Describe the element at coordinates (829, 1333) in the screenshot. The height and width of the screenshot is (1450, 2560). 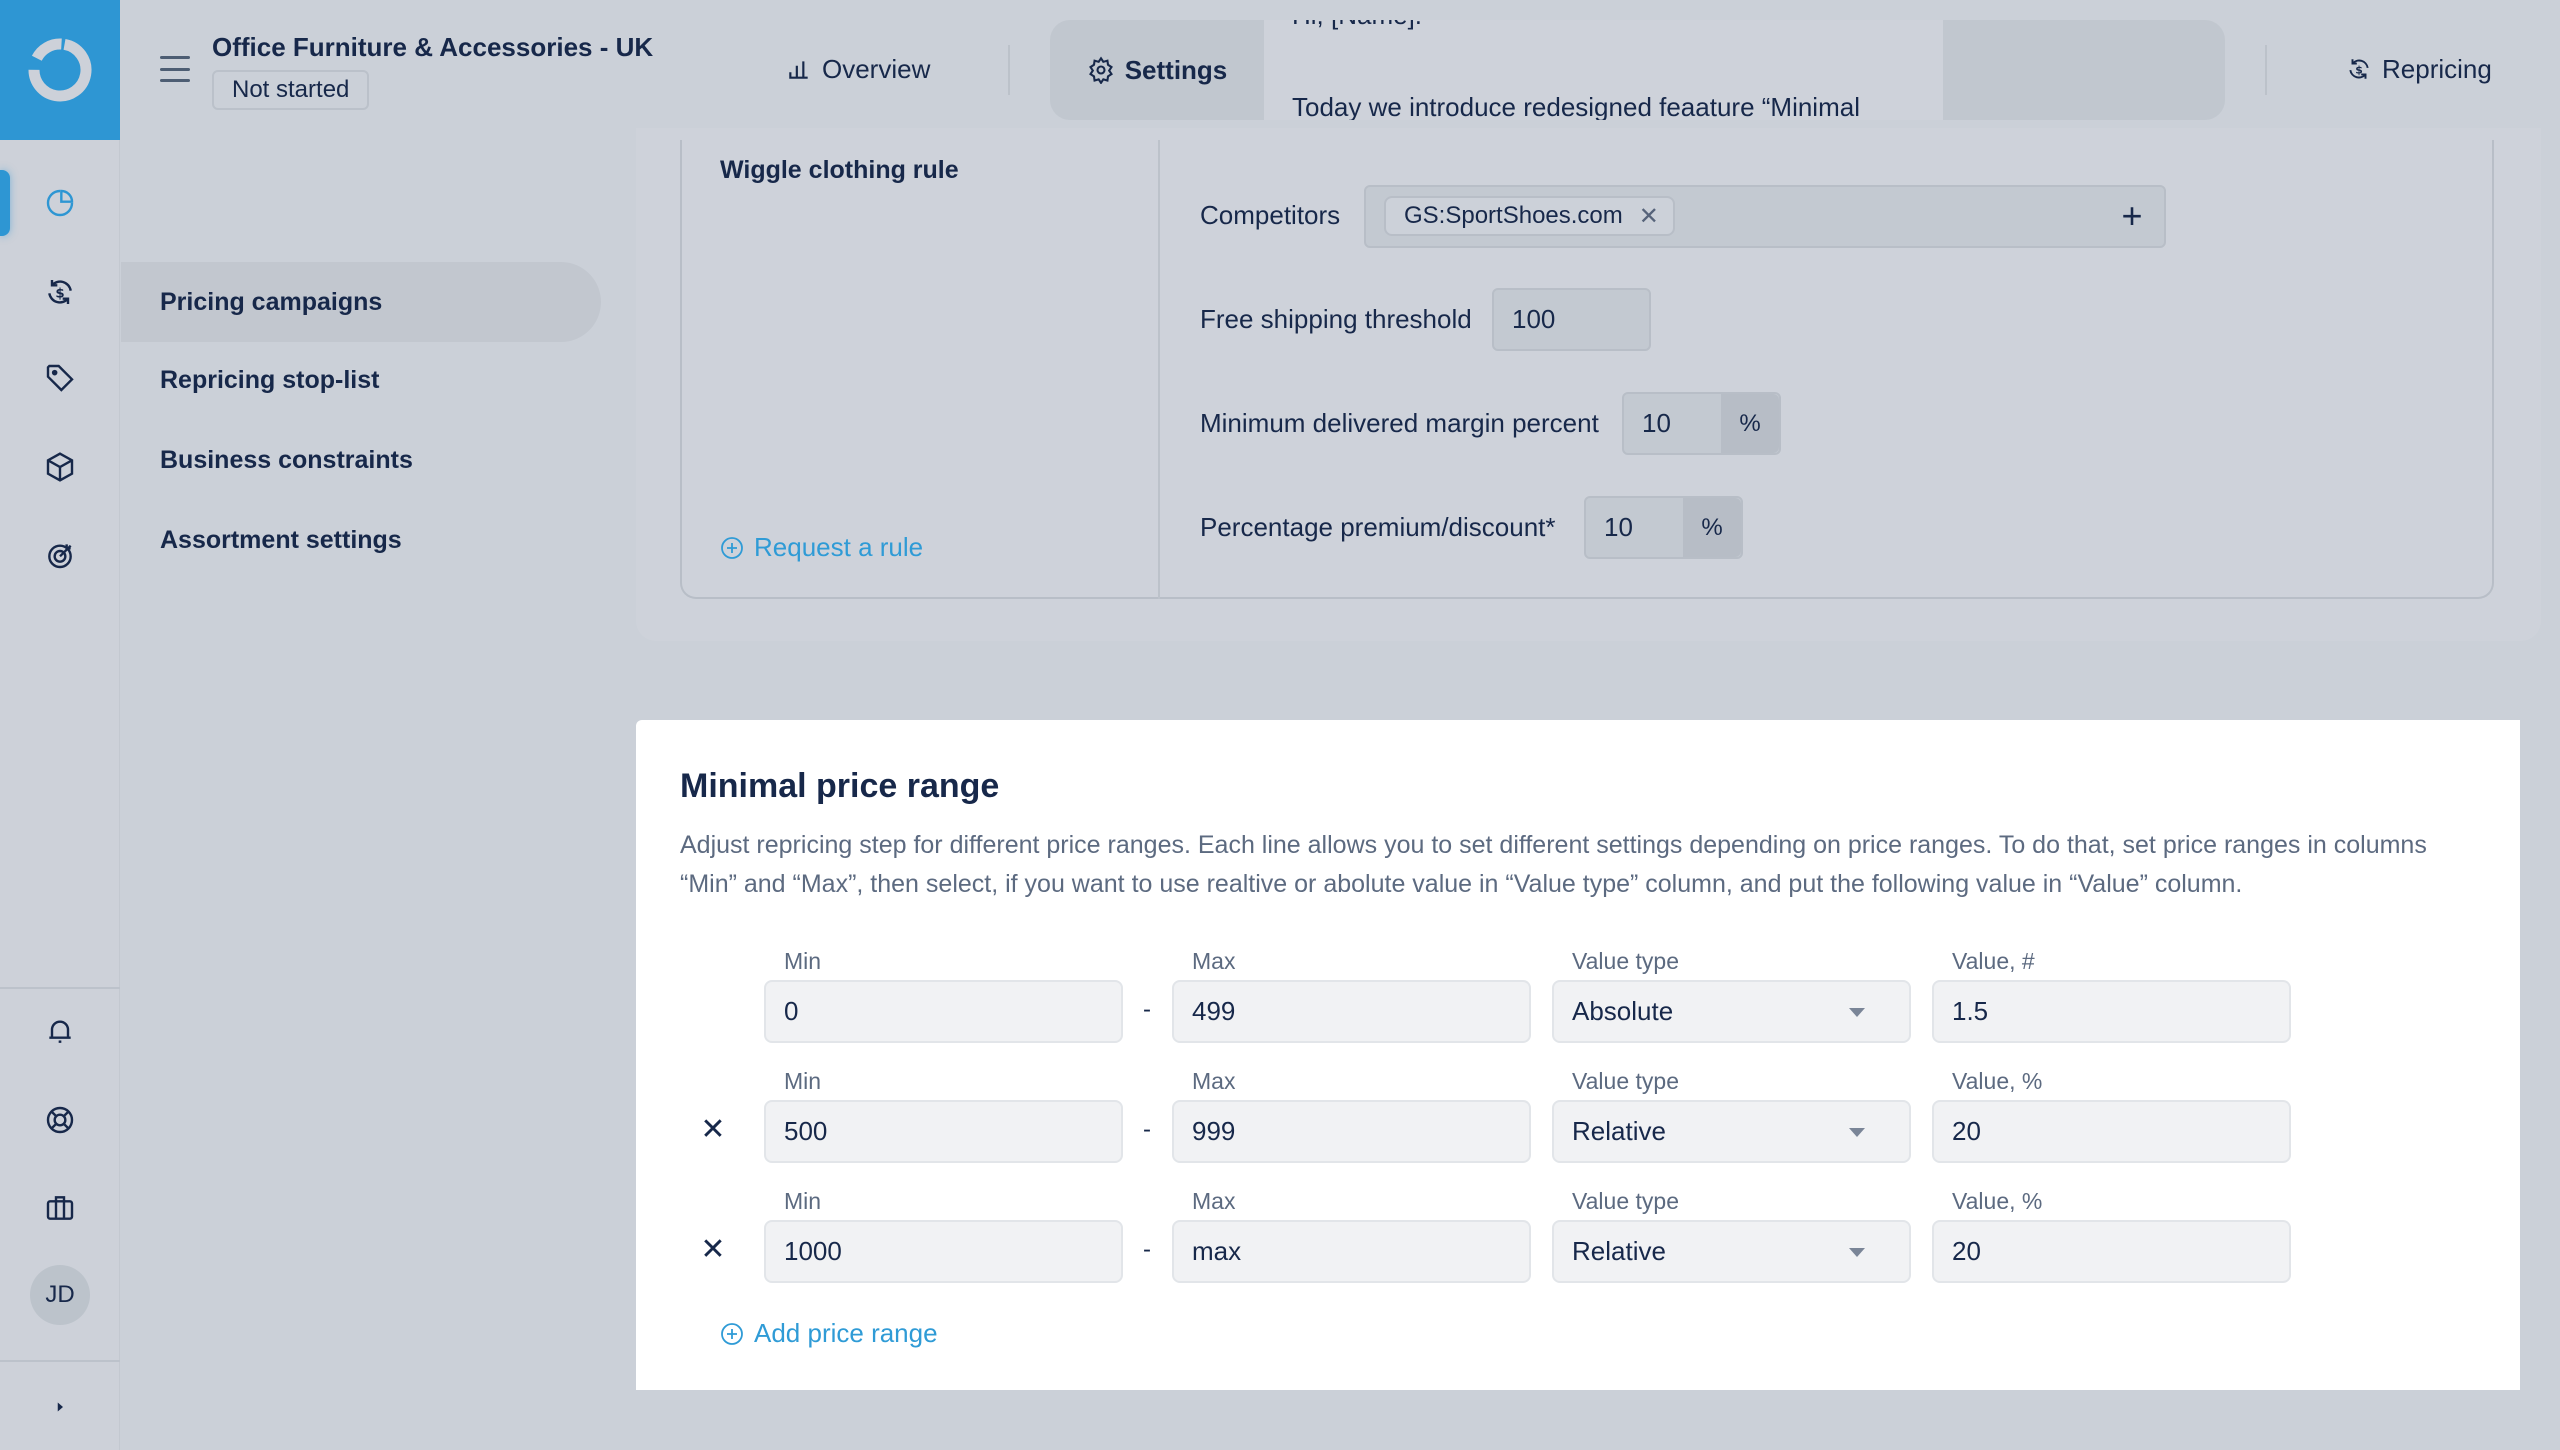
I see `add-price-range-link: Add price range` at that location.